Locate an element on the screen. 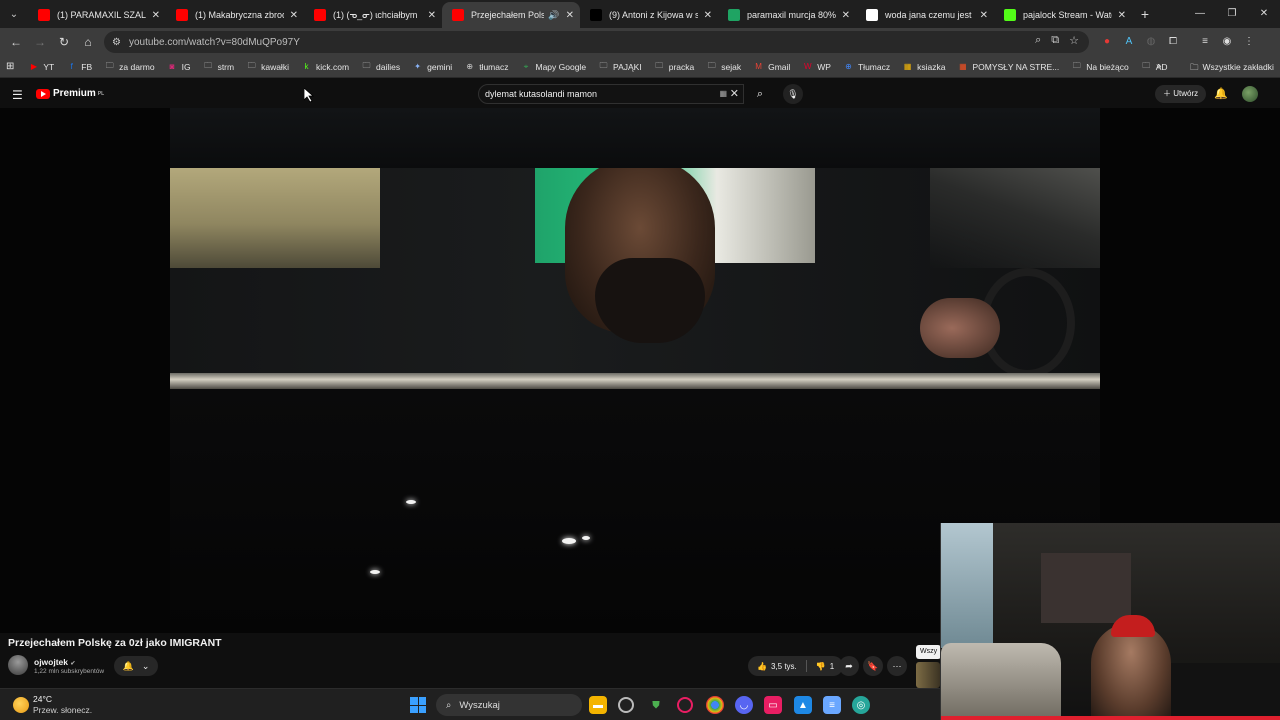  browser-tab: (9) Antoni z Kijowa w serw ✕ is located at coordinates (649, 15).